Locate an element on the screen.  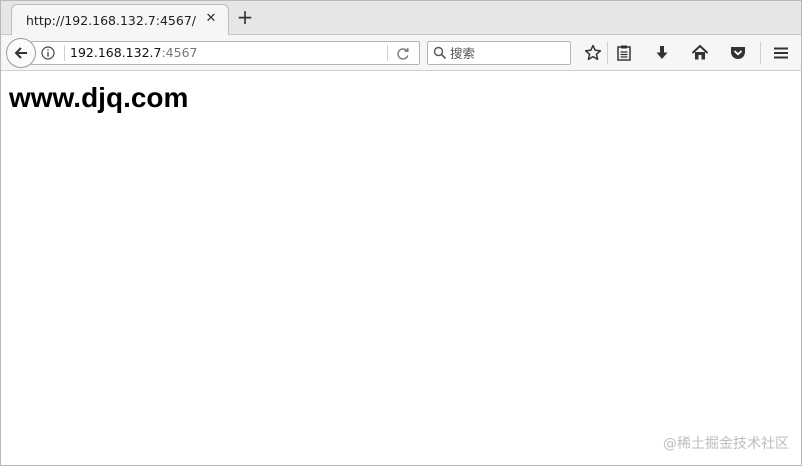
menu-icon is located at coordinates (781, 53).